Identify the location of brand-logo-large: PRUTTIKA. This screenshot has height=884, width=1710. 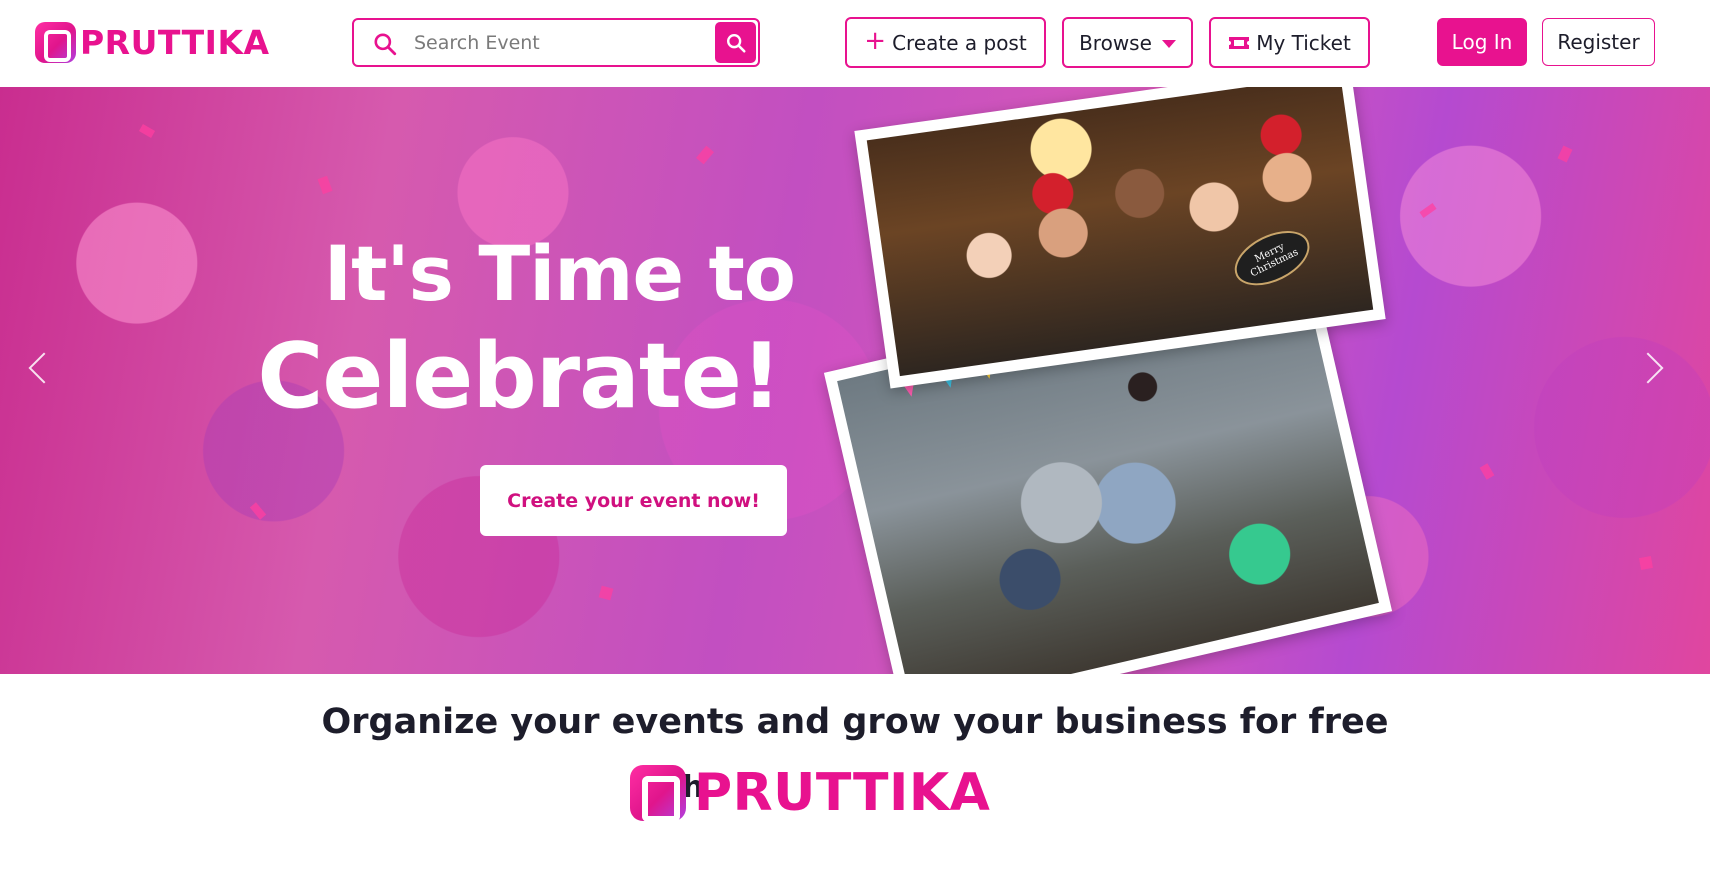
(810, 793).